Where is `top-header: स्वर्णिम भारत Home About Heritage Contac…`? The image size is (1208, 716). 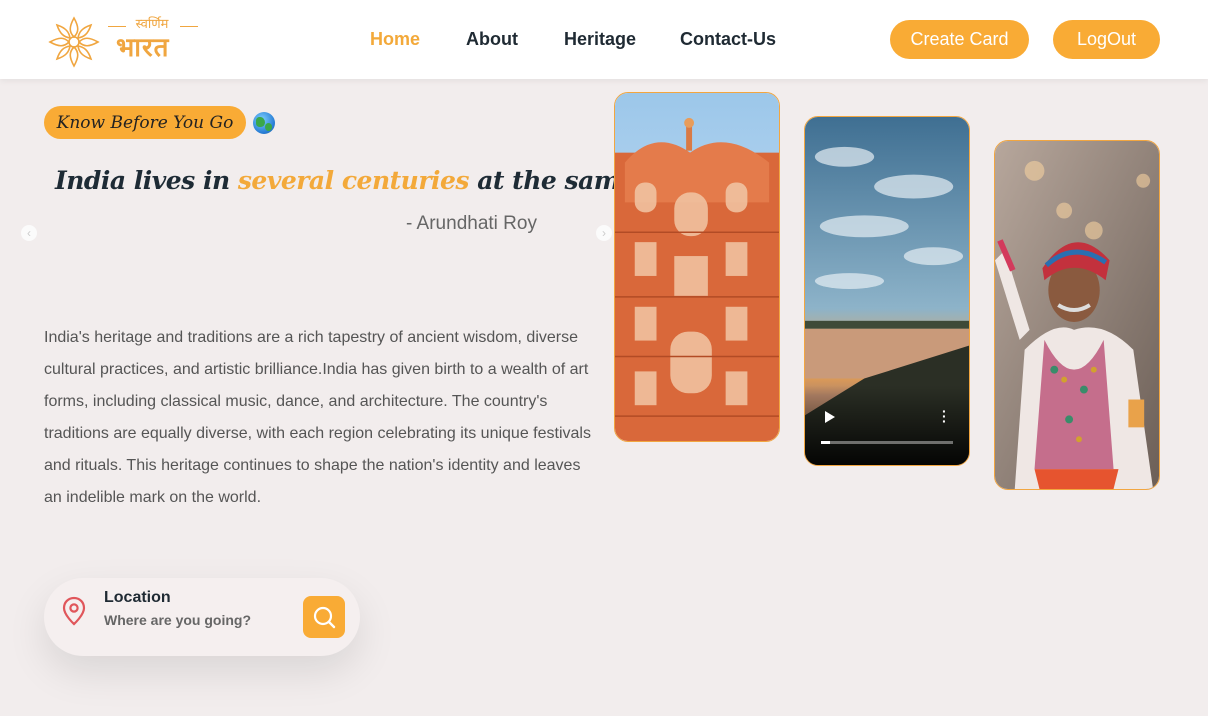
top-header: स्वर्णिम भारत Home About Heritage Contac… is located at coordinates (604, 39).